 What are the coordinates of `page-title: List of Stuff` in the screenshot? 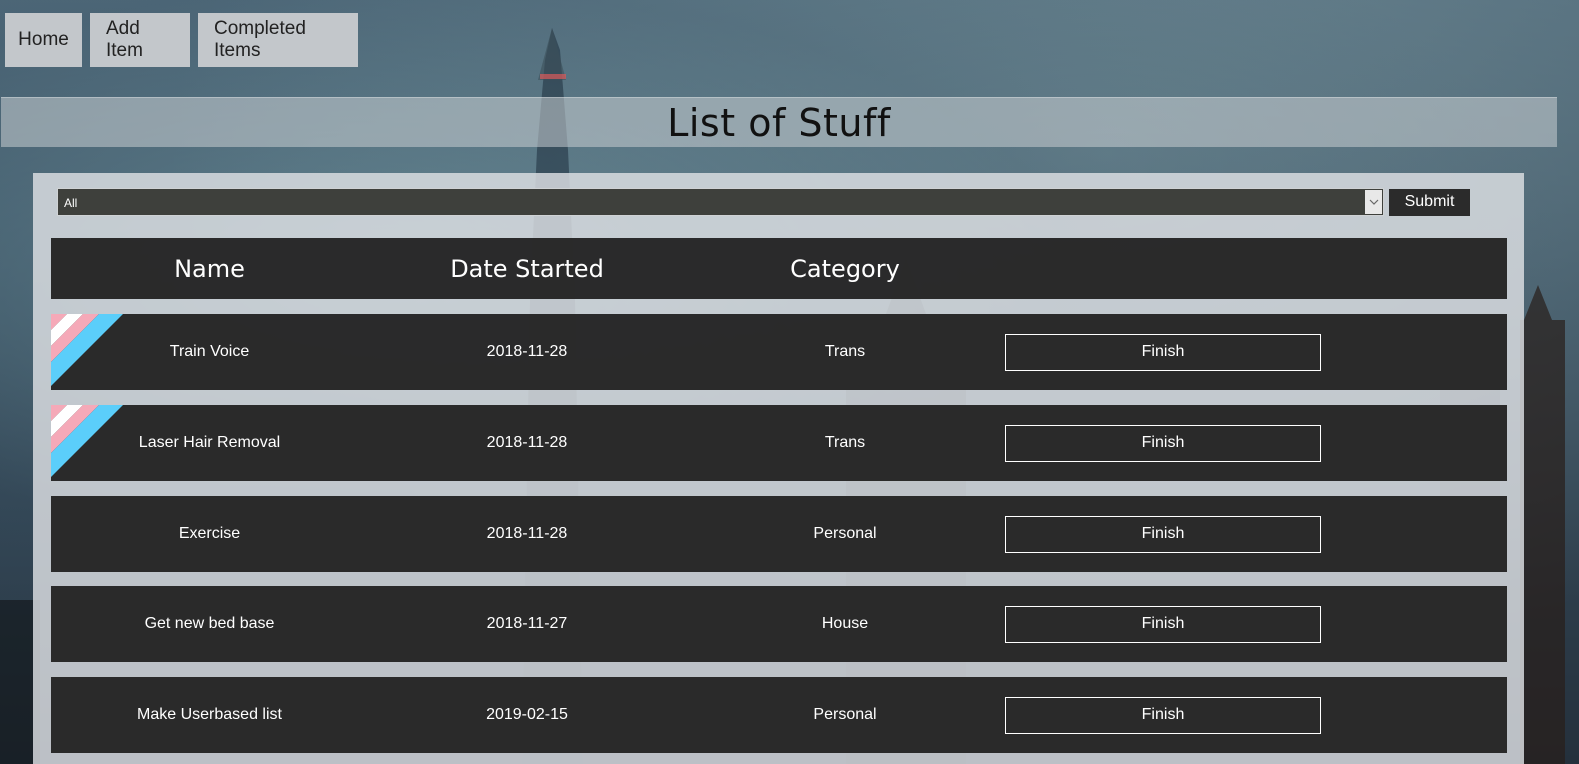 It's located at (779, 122).